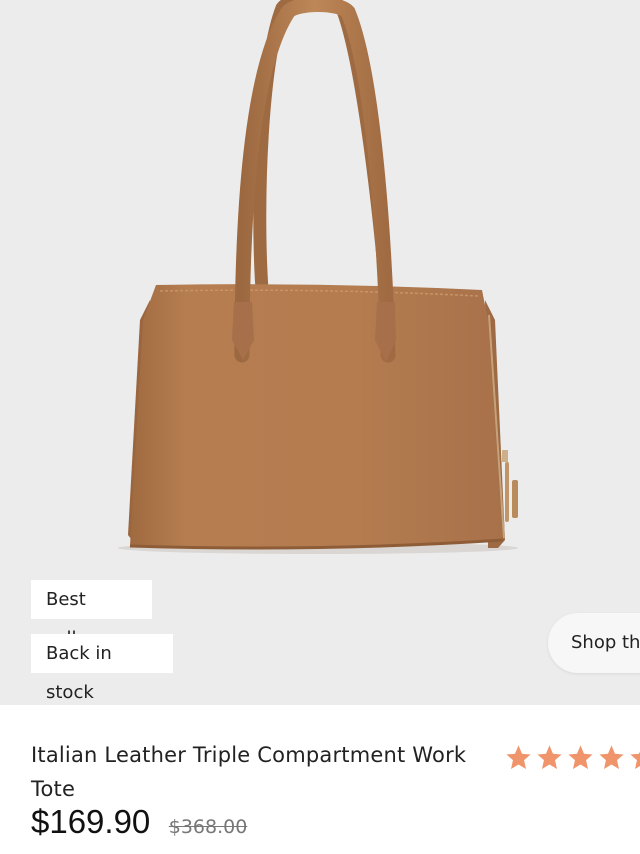  What do you see at coordinates (102, 668) in the screenshot?
I see `back-in-stock-badge: Back in stock` at bounding box center [102, 668].